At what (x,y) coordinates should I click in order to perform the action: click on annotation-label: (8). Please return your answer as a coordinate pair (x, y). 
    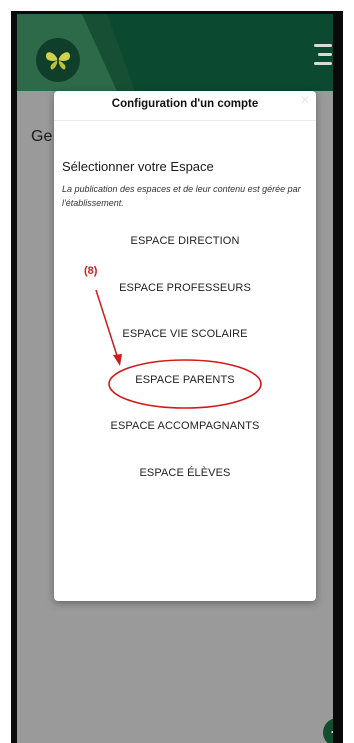
    Looking at the image, I should click on (91, 271).